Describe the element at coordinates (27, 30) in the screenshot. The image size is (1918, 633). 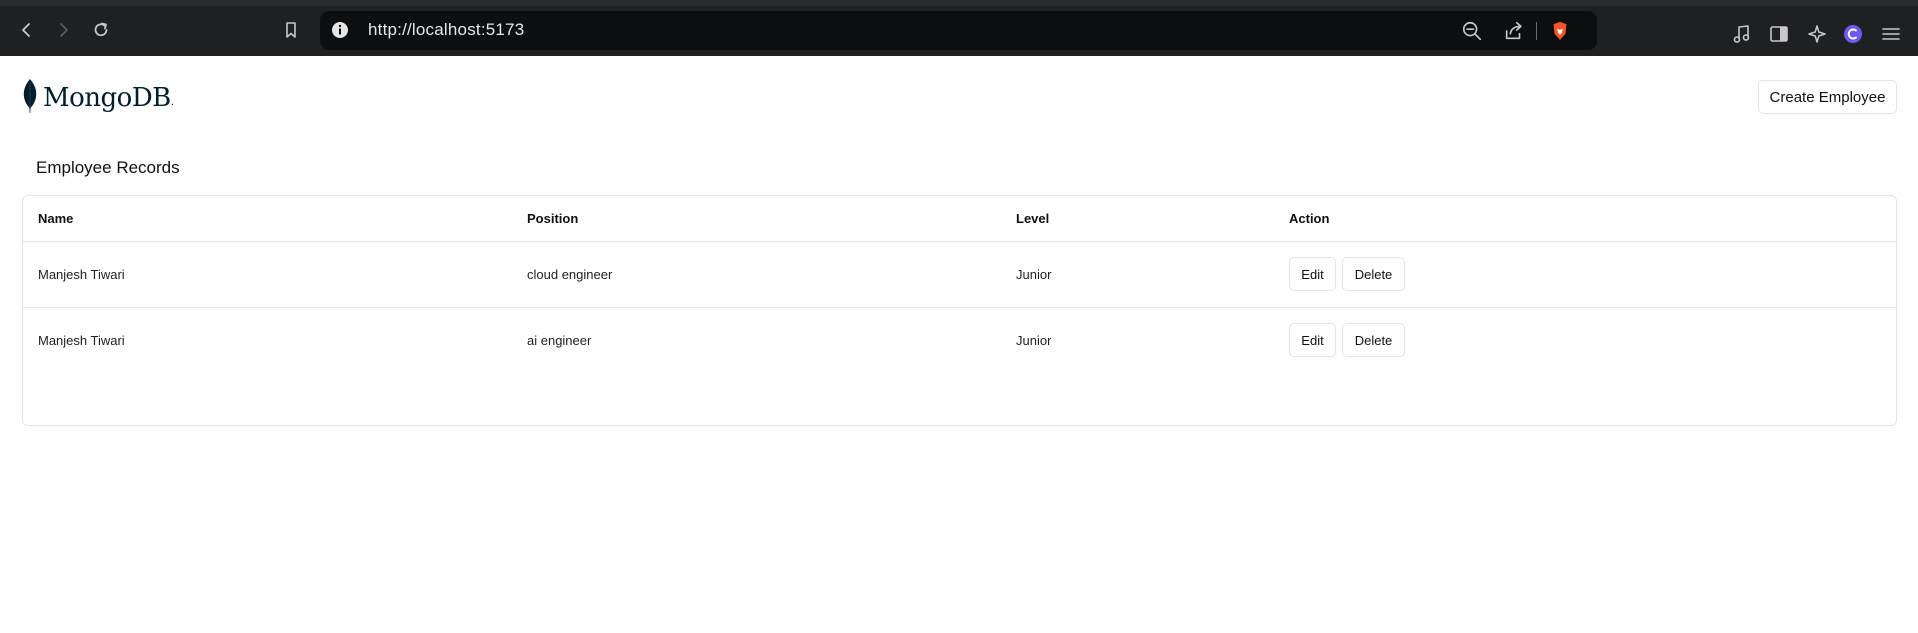
I see `back-icon` at that location.